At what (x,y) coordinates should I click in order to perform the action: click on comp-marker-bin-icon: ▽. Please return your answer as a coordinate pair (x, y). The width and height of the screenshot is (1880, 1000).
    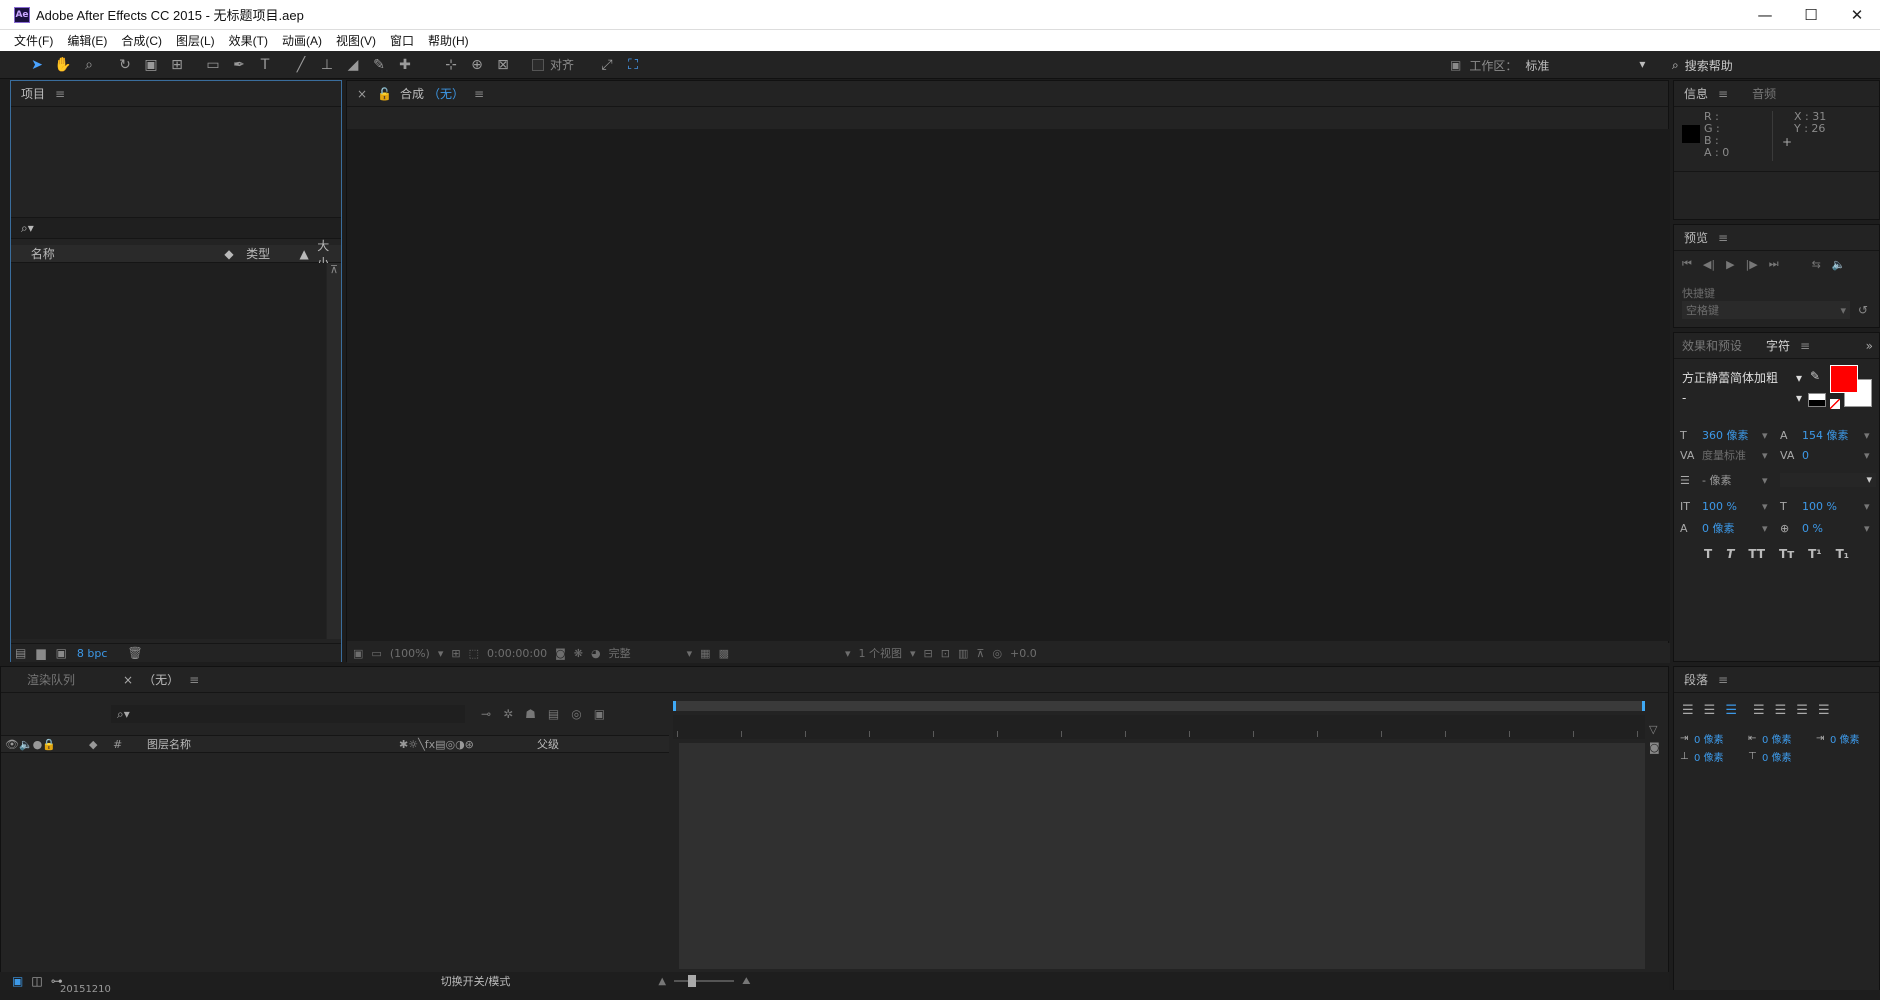
    Looking at the image, I should click on (1653, 729).